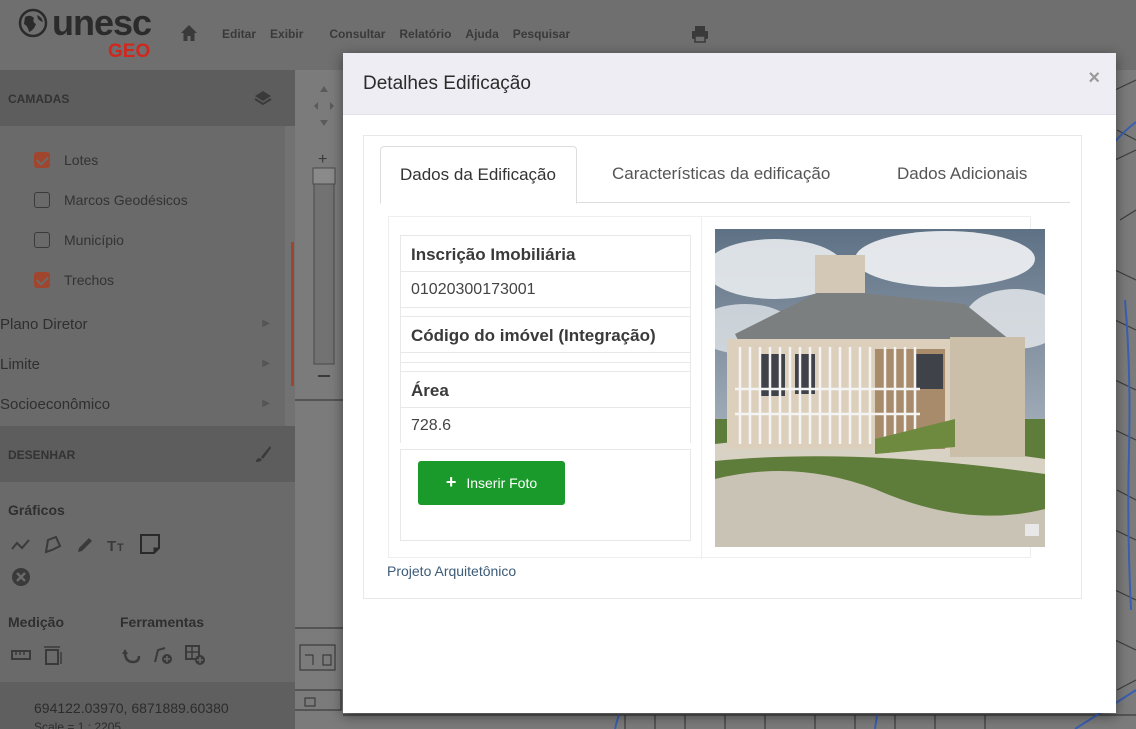 The image size is (1136, 729). I want to click on project-link: Projeto Arquitetônico, so click(451, 571).